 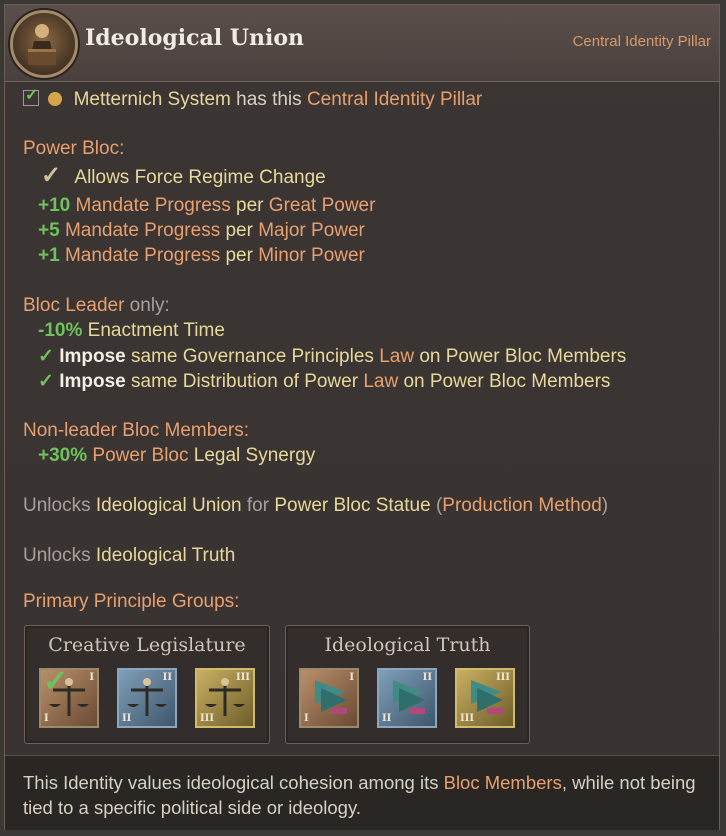 I want to click on owner-line-text: has this, so click(x=268, y=99).